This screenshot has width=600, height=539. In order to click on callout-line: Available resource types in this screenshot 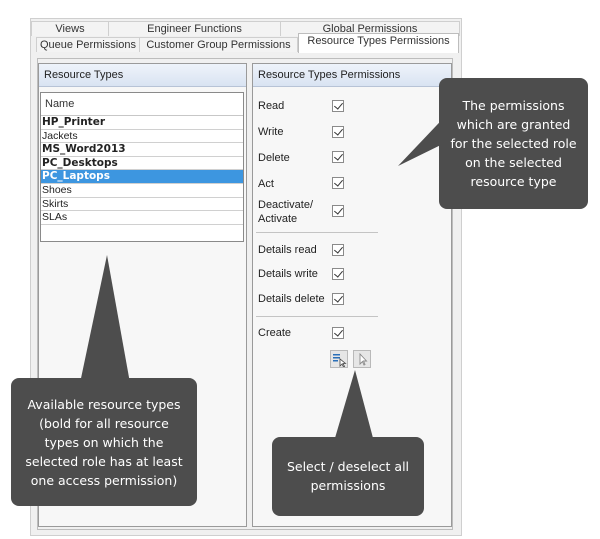, I will do `click(104, 404)`.